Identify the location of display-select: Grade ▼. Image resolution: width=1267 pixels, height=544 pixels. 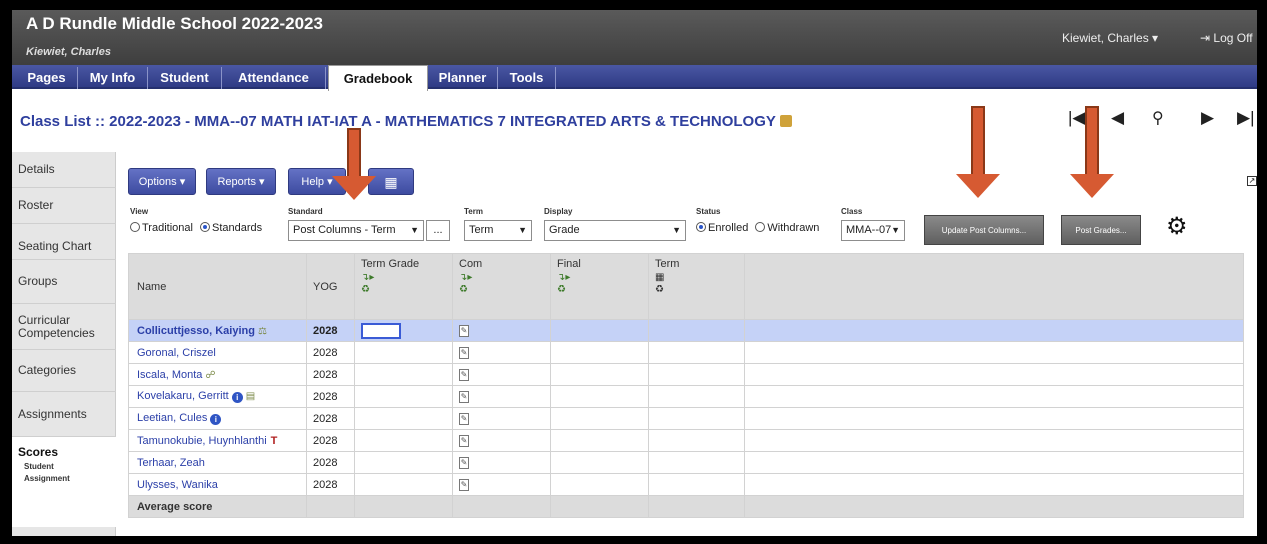
(615, 230).